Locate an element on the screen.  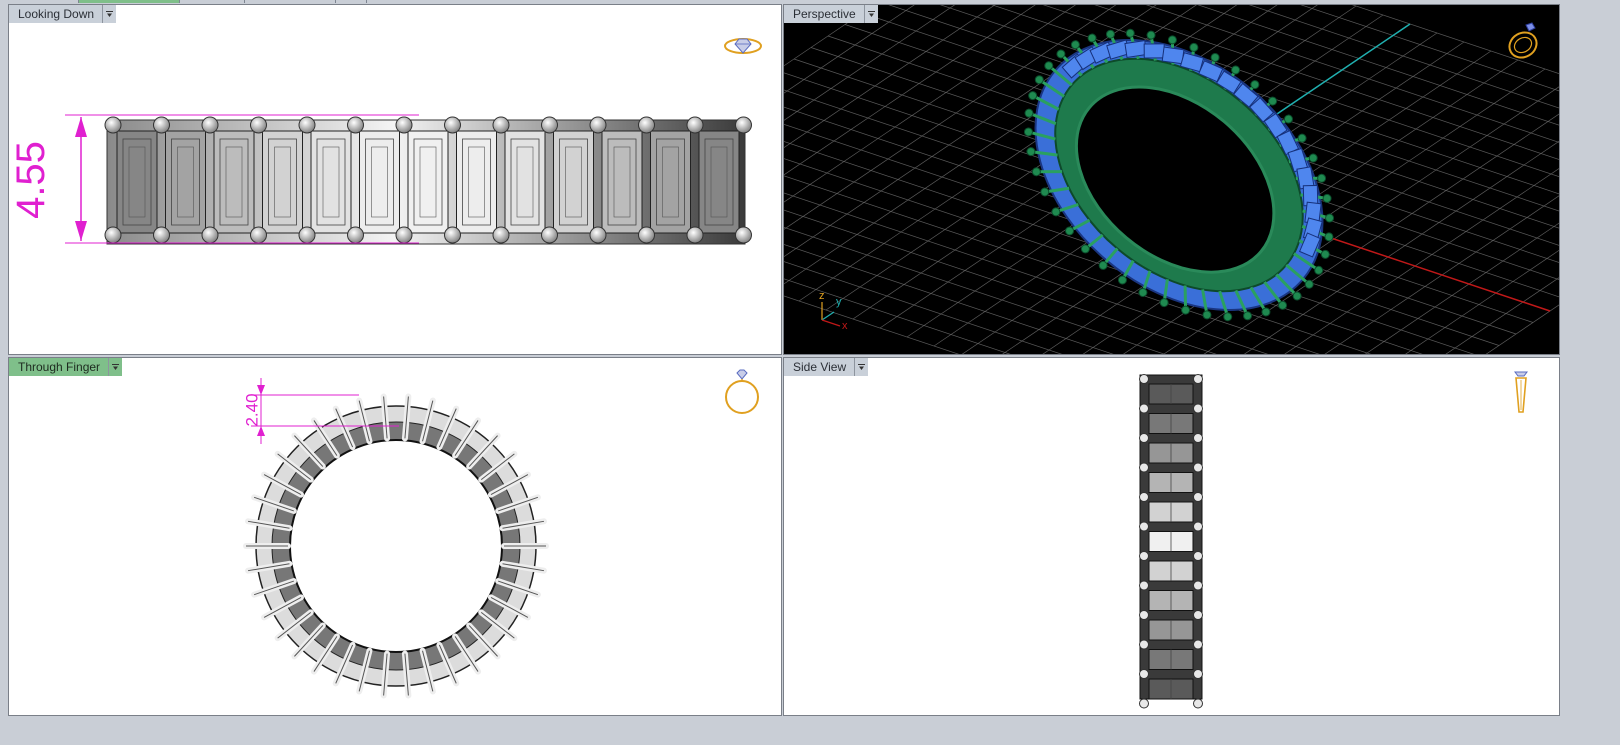
viewport-label-through-finger: Through Finger is located at coordinates (66, 367).